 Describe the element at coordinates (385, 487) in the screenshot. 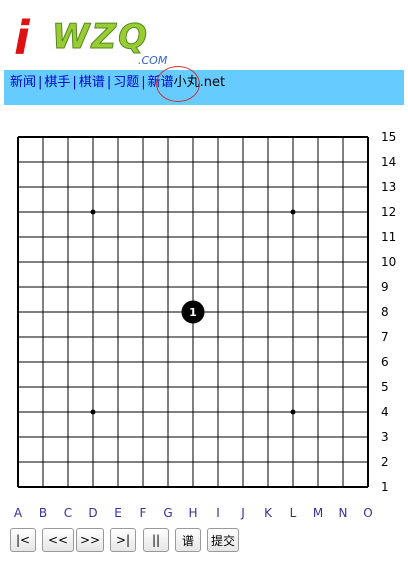

I see `row-label: 1` at that location.